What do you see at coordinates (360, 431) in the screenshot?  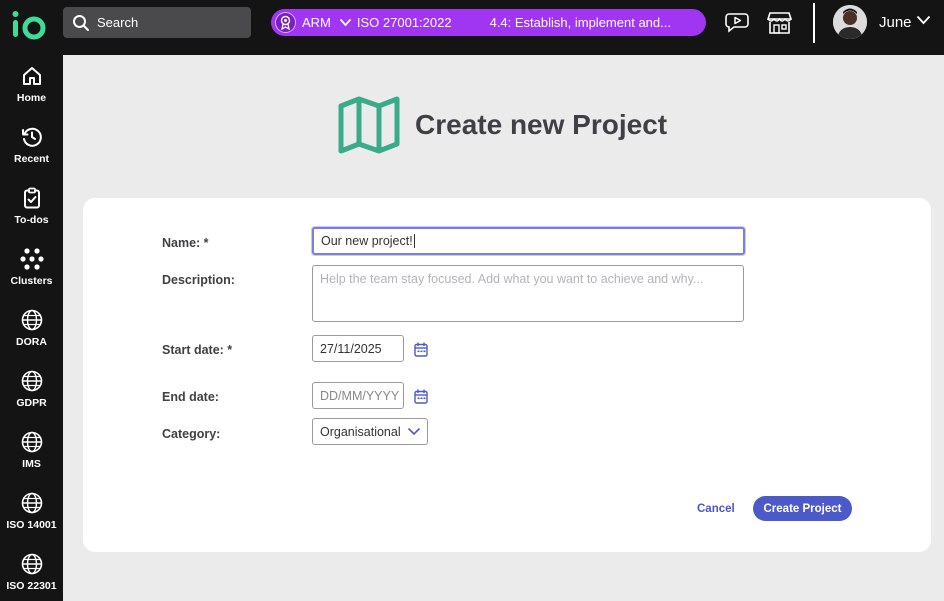 I see `category-value: Organisational` at bounding box center [360, 431].